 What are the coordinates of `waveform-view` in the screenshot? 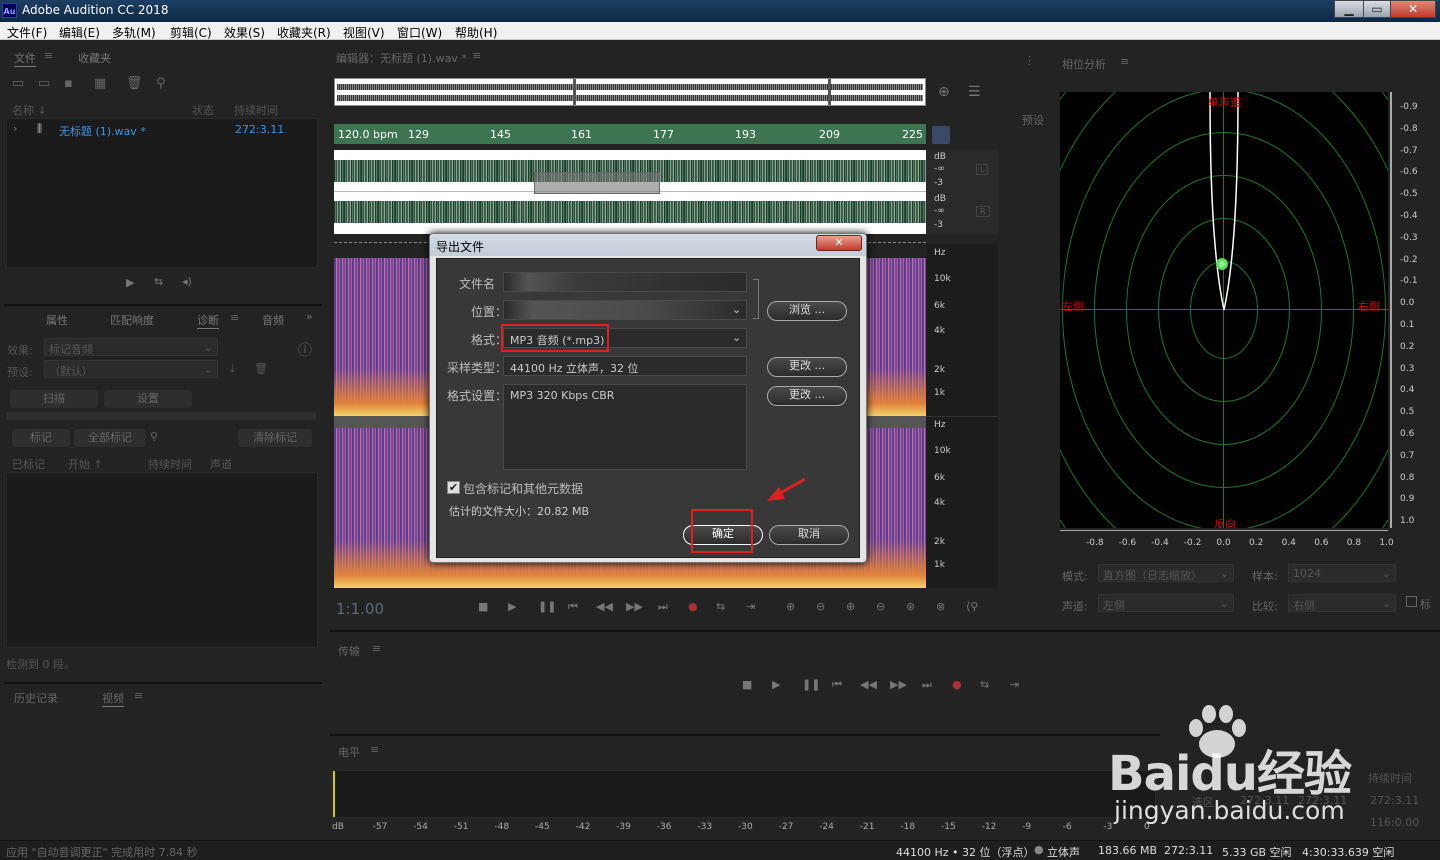 It's located at (630, 192).